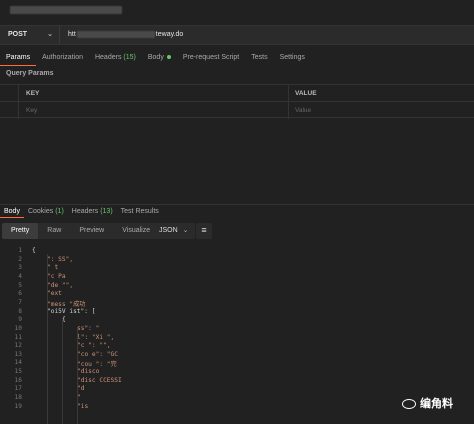 The image size is (474, 424). I want to click on code-line: ss": ", so click(88, 328).